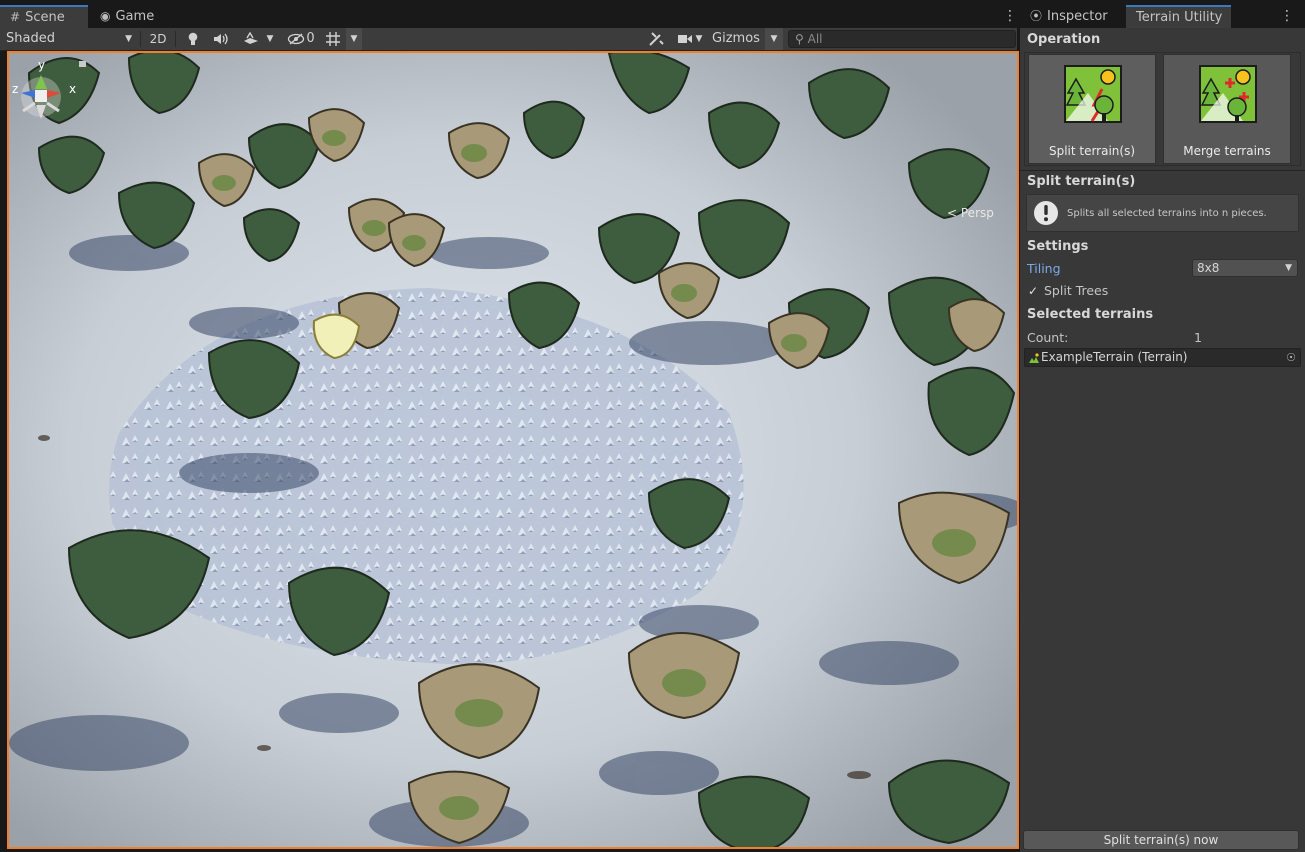 The height and width of the screenshot is (852, 1305). What do you see at coordinates (1046, 213) in the screenshot?
I see `info-icon` at bounding box center [1046, 213].